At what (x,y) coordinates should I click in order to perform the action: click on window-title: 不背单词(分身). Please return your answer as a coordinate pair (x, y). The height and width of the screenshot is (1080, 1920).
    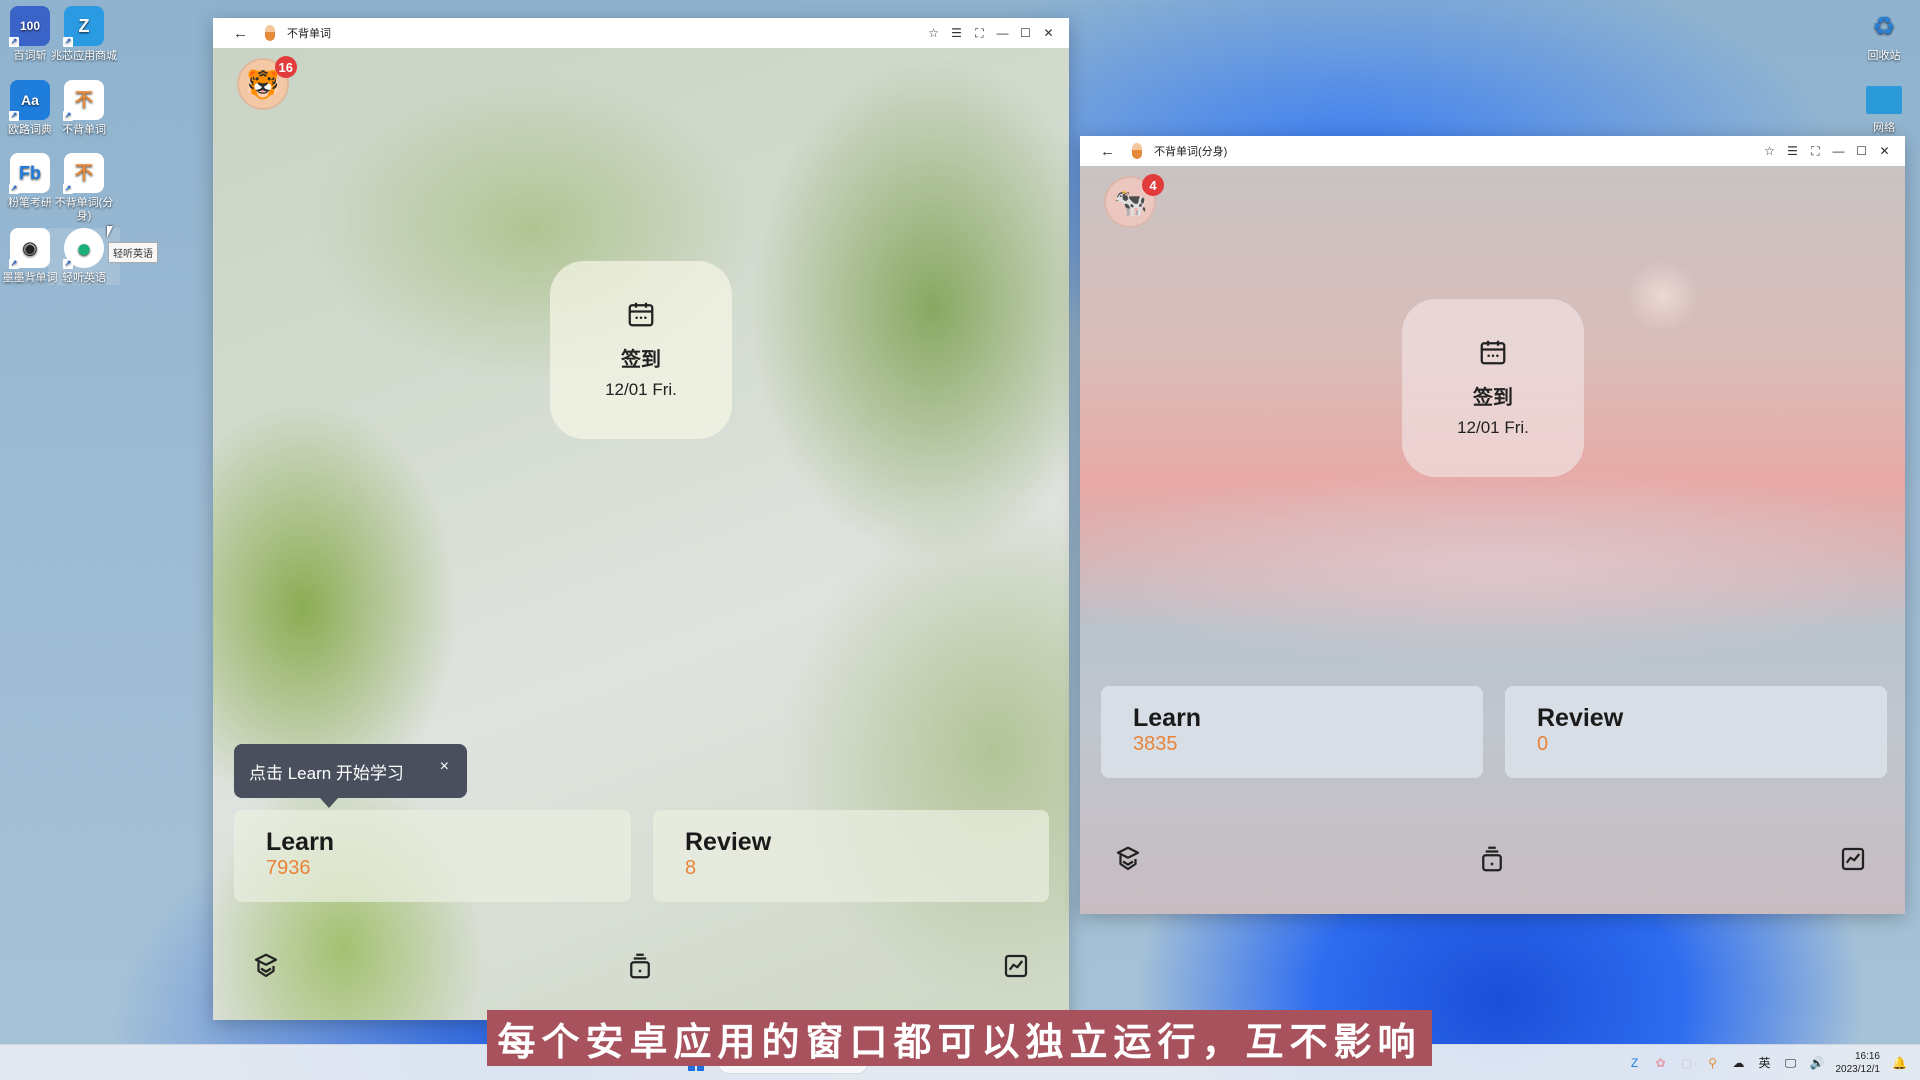
    Looking at the image, I should click on (1191, 152).